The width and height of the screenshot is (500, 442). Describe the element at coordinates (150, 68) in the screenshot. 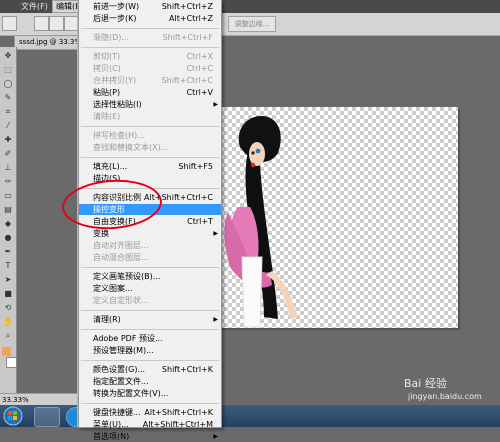

I see `edit-menu-item: 拷贝(C) Ctrl+C` at that location.